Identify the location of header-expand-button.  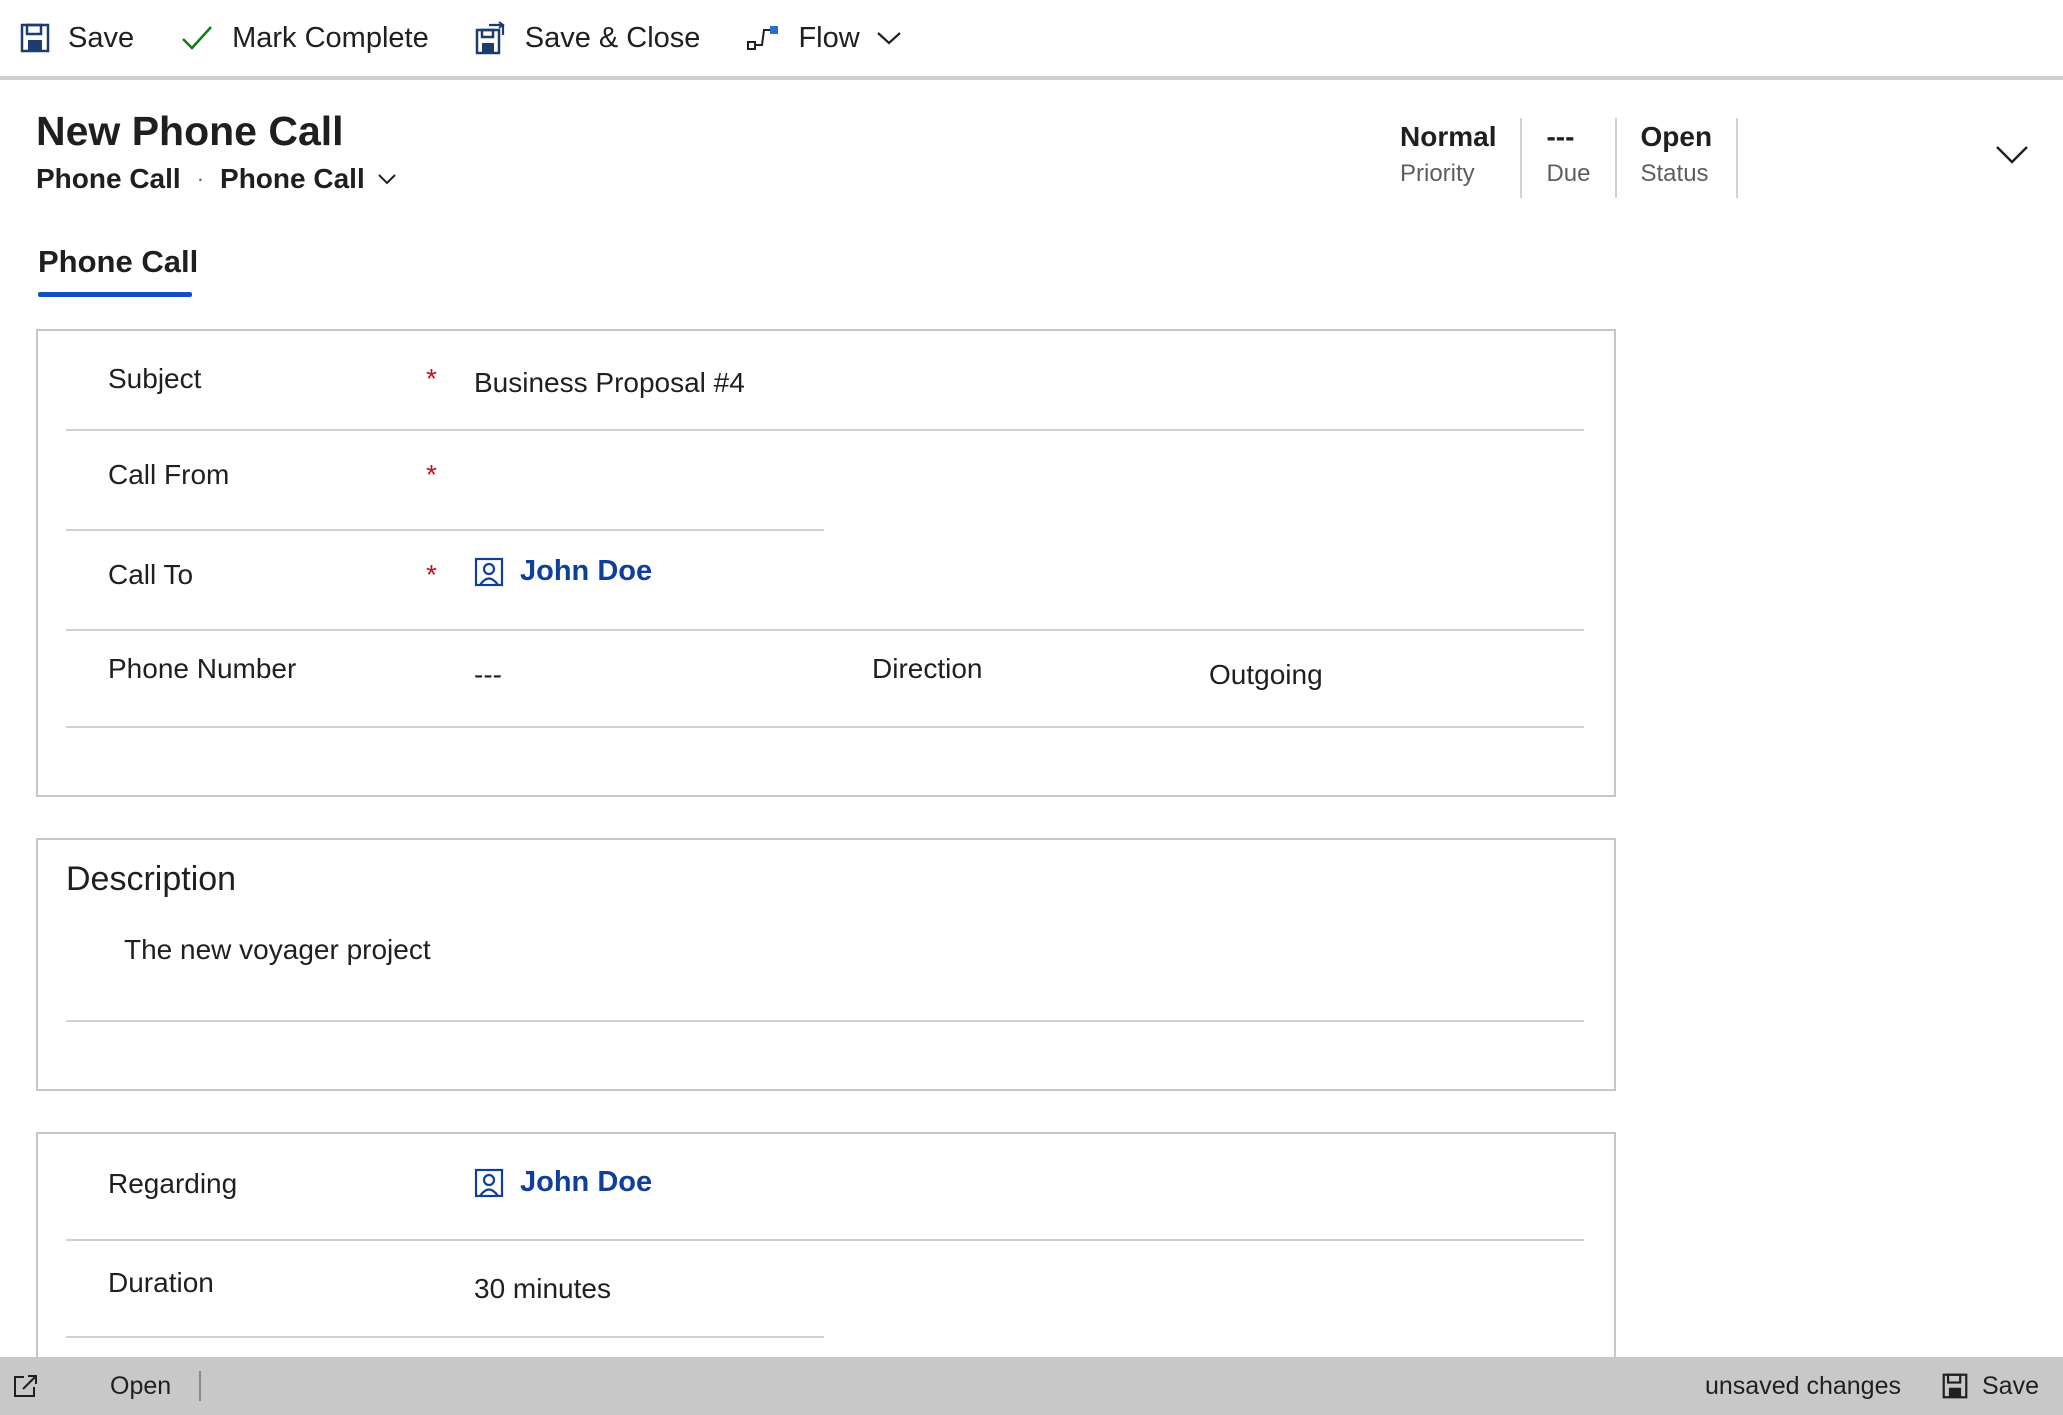
(2012, 157).